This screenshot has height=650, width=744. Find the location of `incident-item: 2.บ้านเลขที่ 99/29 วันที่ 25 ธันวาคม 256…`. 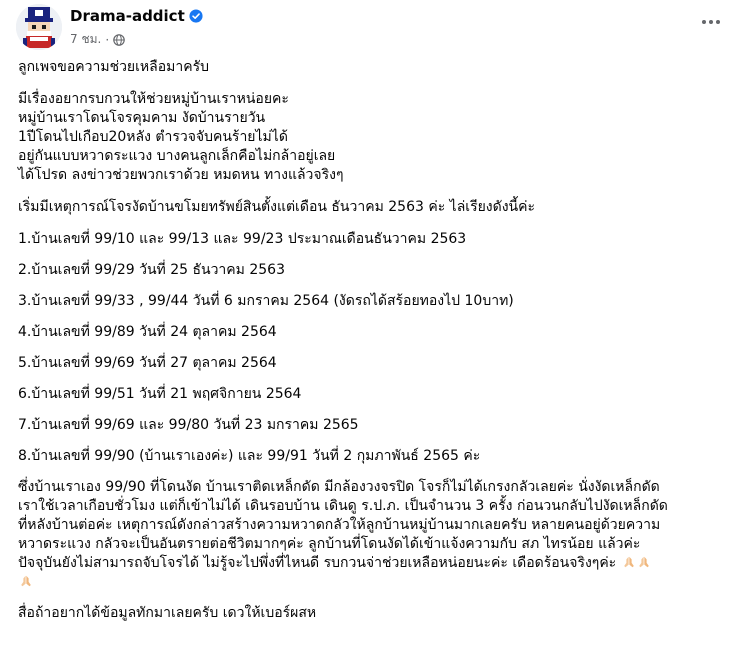

incident-item: 2.บ้านเลขที่ 99/29 วันที่ 25 ธันวาคม 256… is located at coordinates (151, 270).